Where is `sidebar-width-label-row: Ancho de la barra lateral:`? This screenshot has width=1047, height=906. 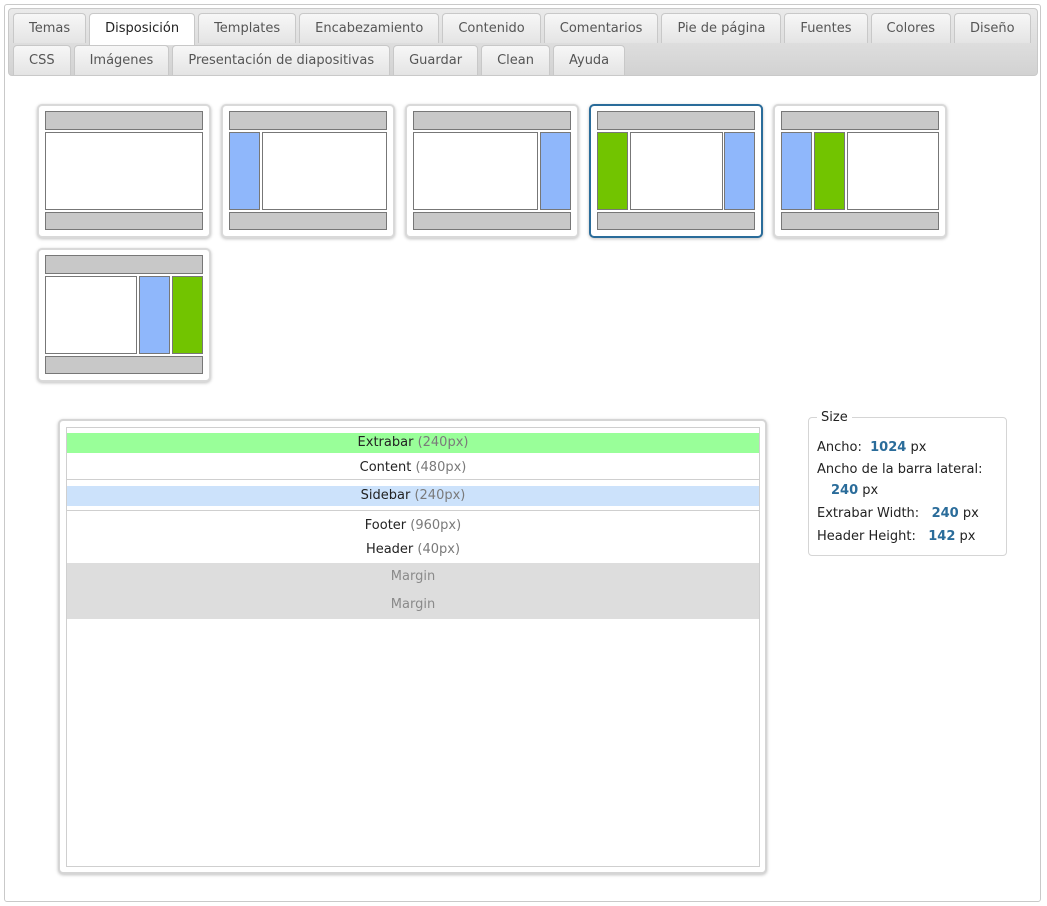 sidebar-width-label-row: Ancho de la barra lateral: is located at coordinates (899, 469).